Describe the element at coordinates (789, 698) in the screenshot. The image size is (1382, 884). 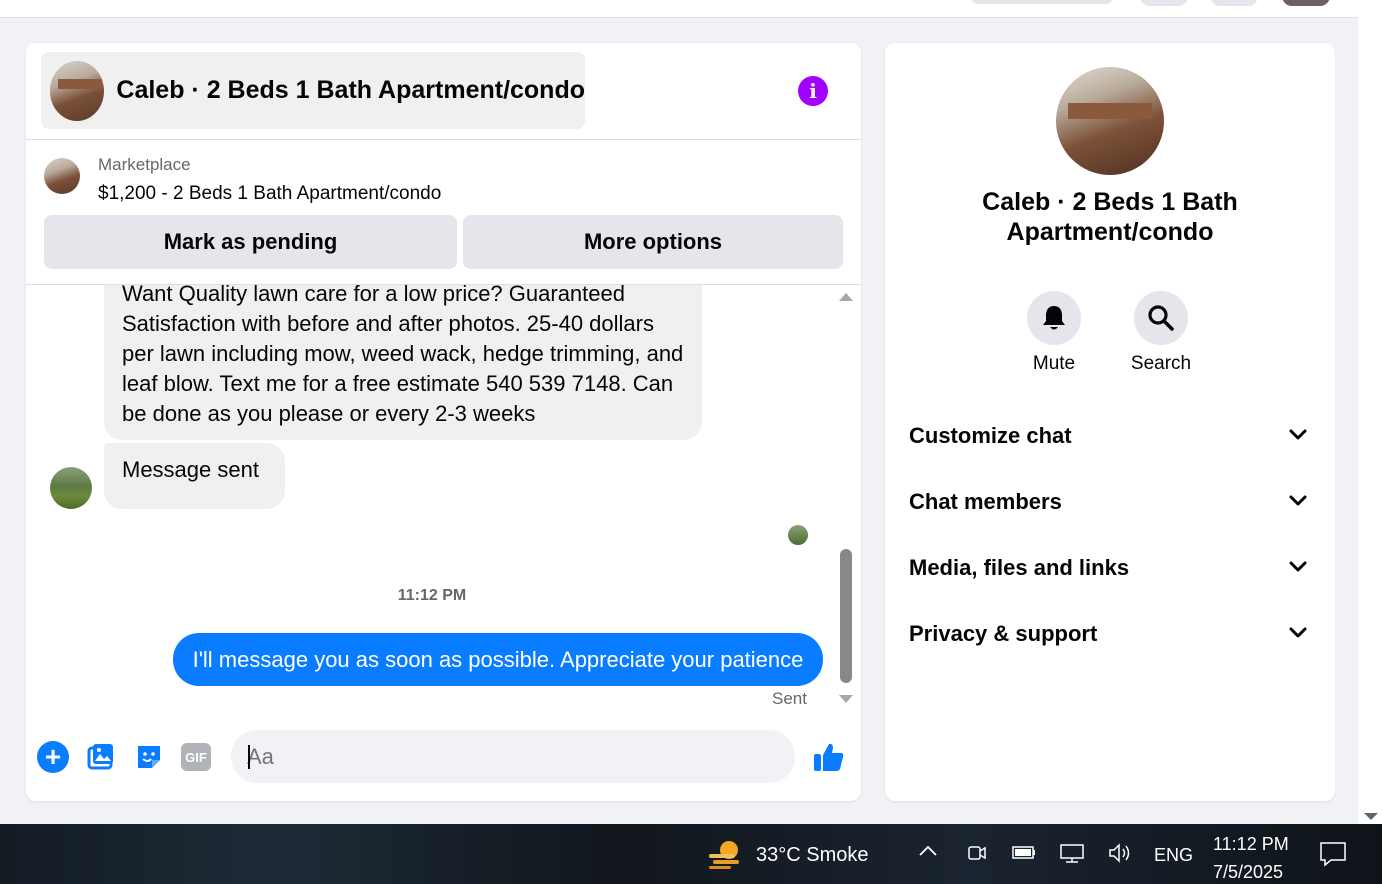
I see `sent-status: Sent` at that location.